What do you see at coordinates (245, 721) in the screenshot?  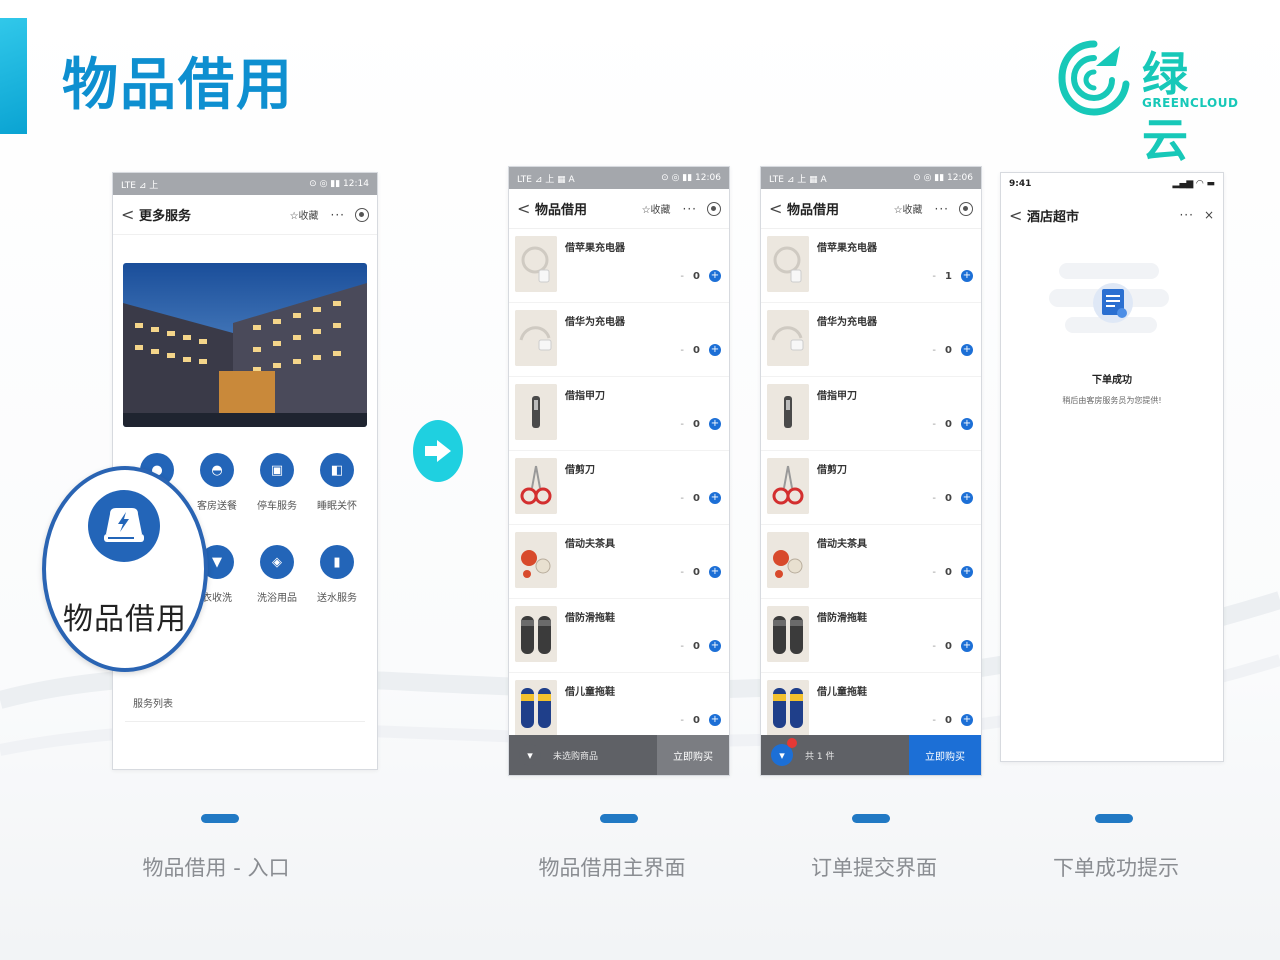 I see `divider` at bounding box center [245, 721].